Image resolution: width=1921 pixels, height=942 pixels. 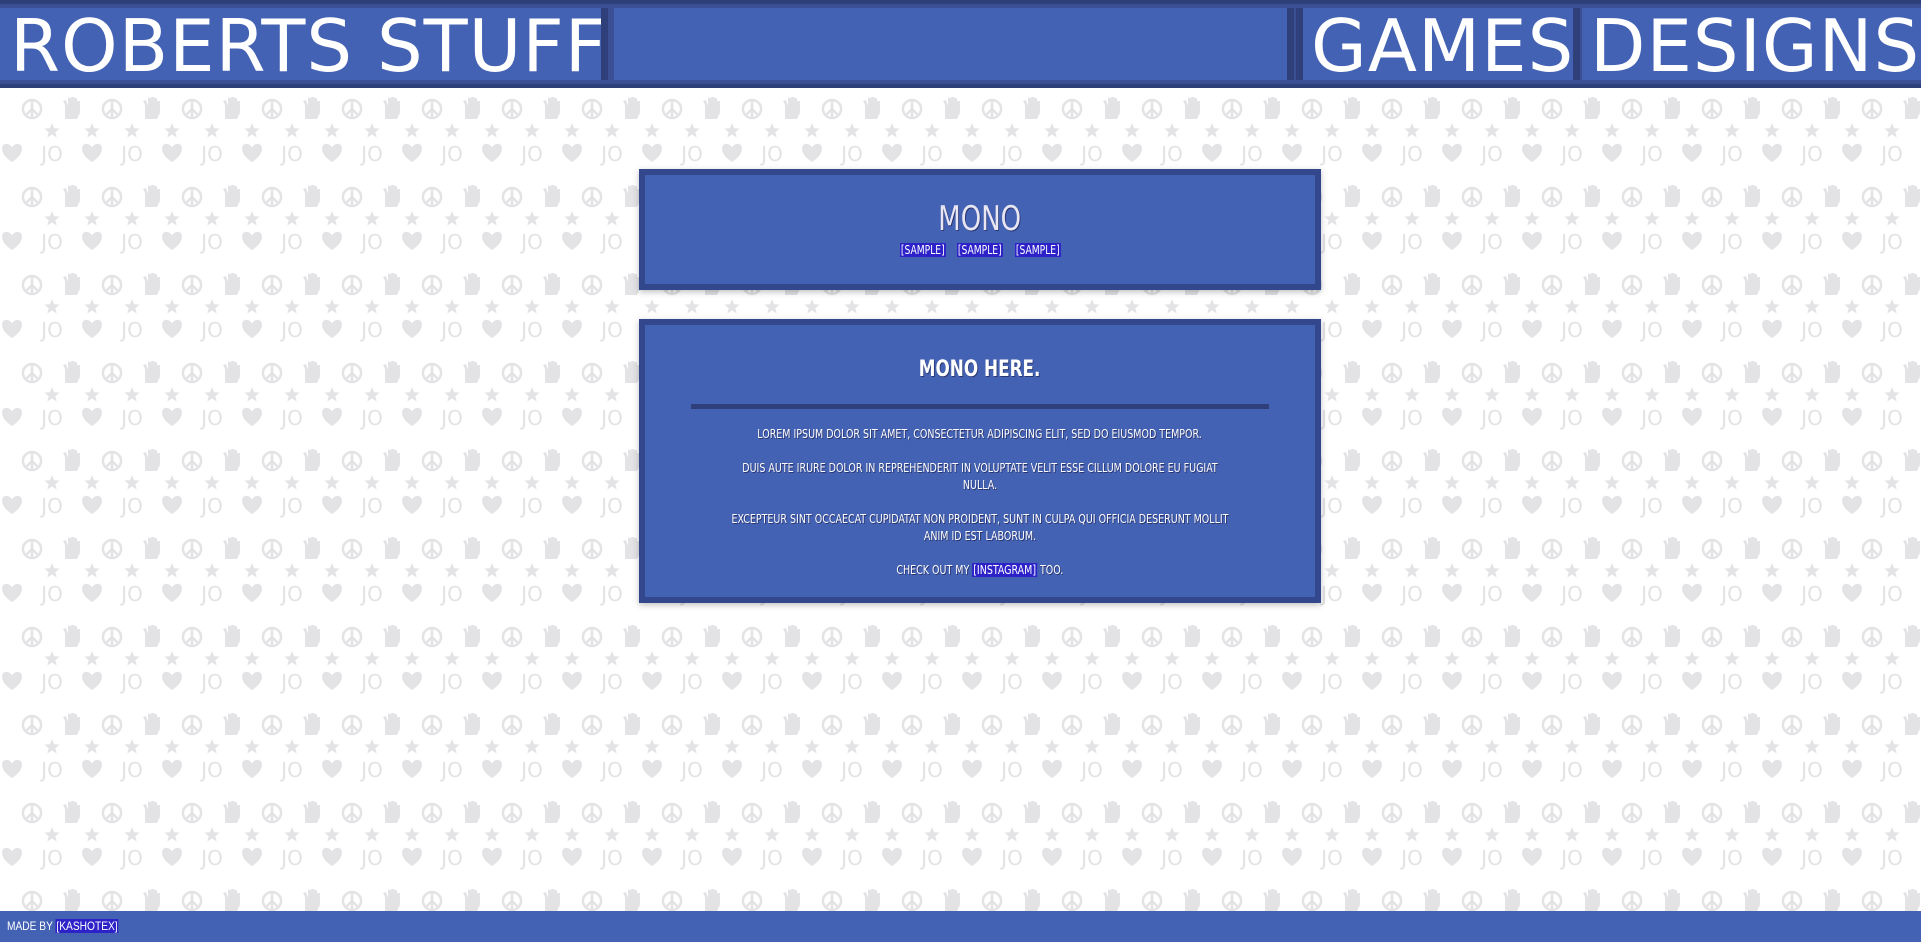 What do you see at coordinates (1005, 570) in the screenshot?
I see `instagram-link: [INSTAGRAM]` at bounding box center [1005, 570].